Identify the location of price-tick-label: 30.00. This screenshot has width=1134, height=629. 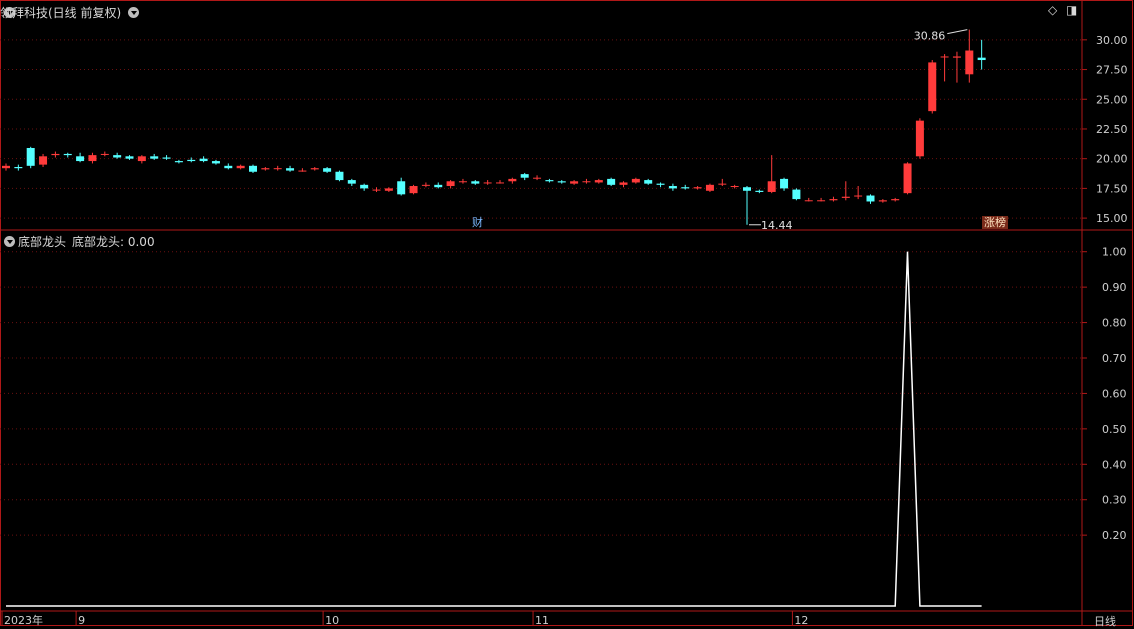
(1112, 40).